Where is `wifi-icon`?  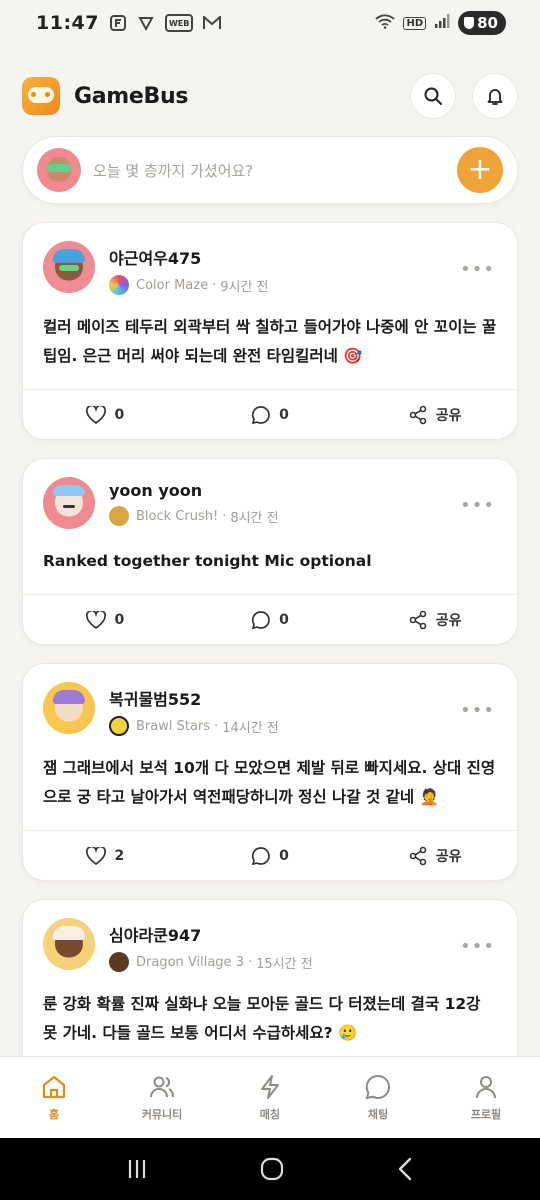
wifi-icon is located at coordinates (385, 23).